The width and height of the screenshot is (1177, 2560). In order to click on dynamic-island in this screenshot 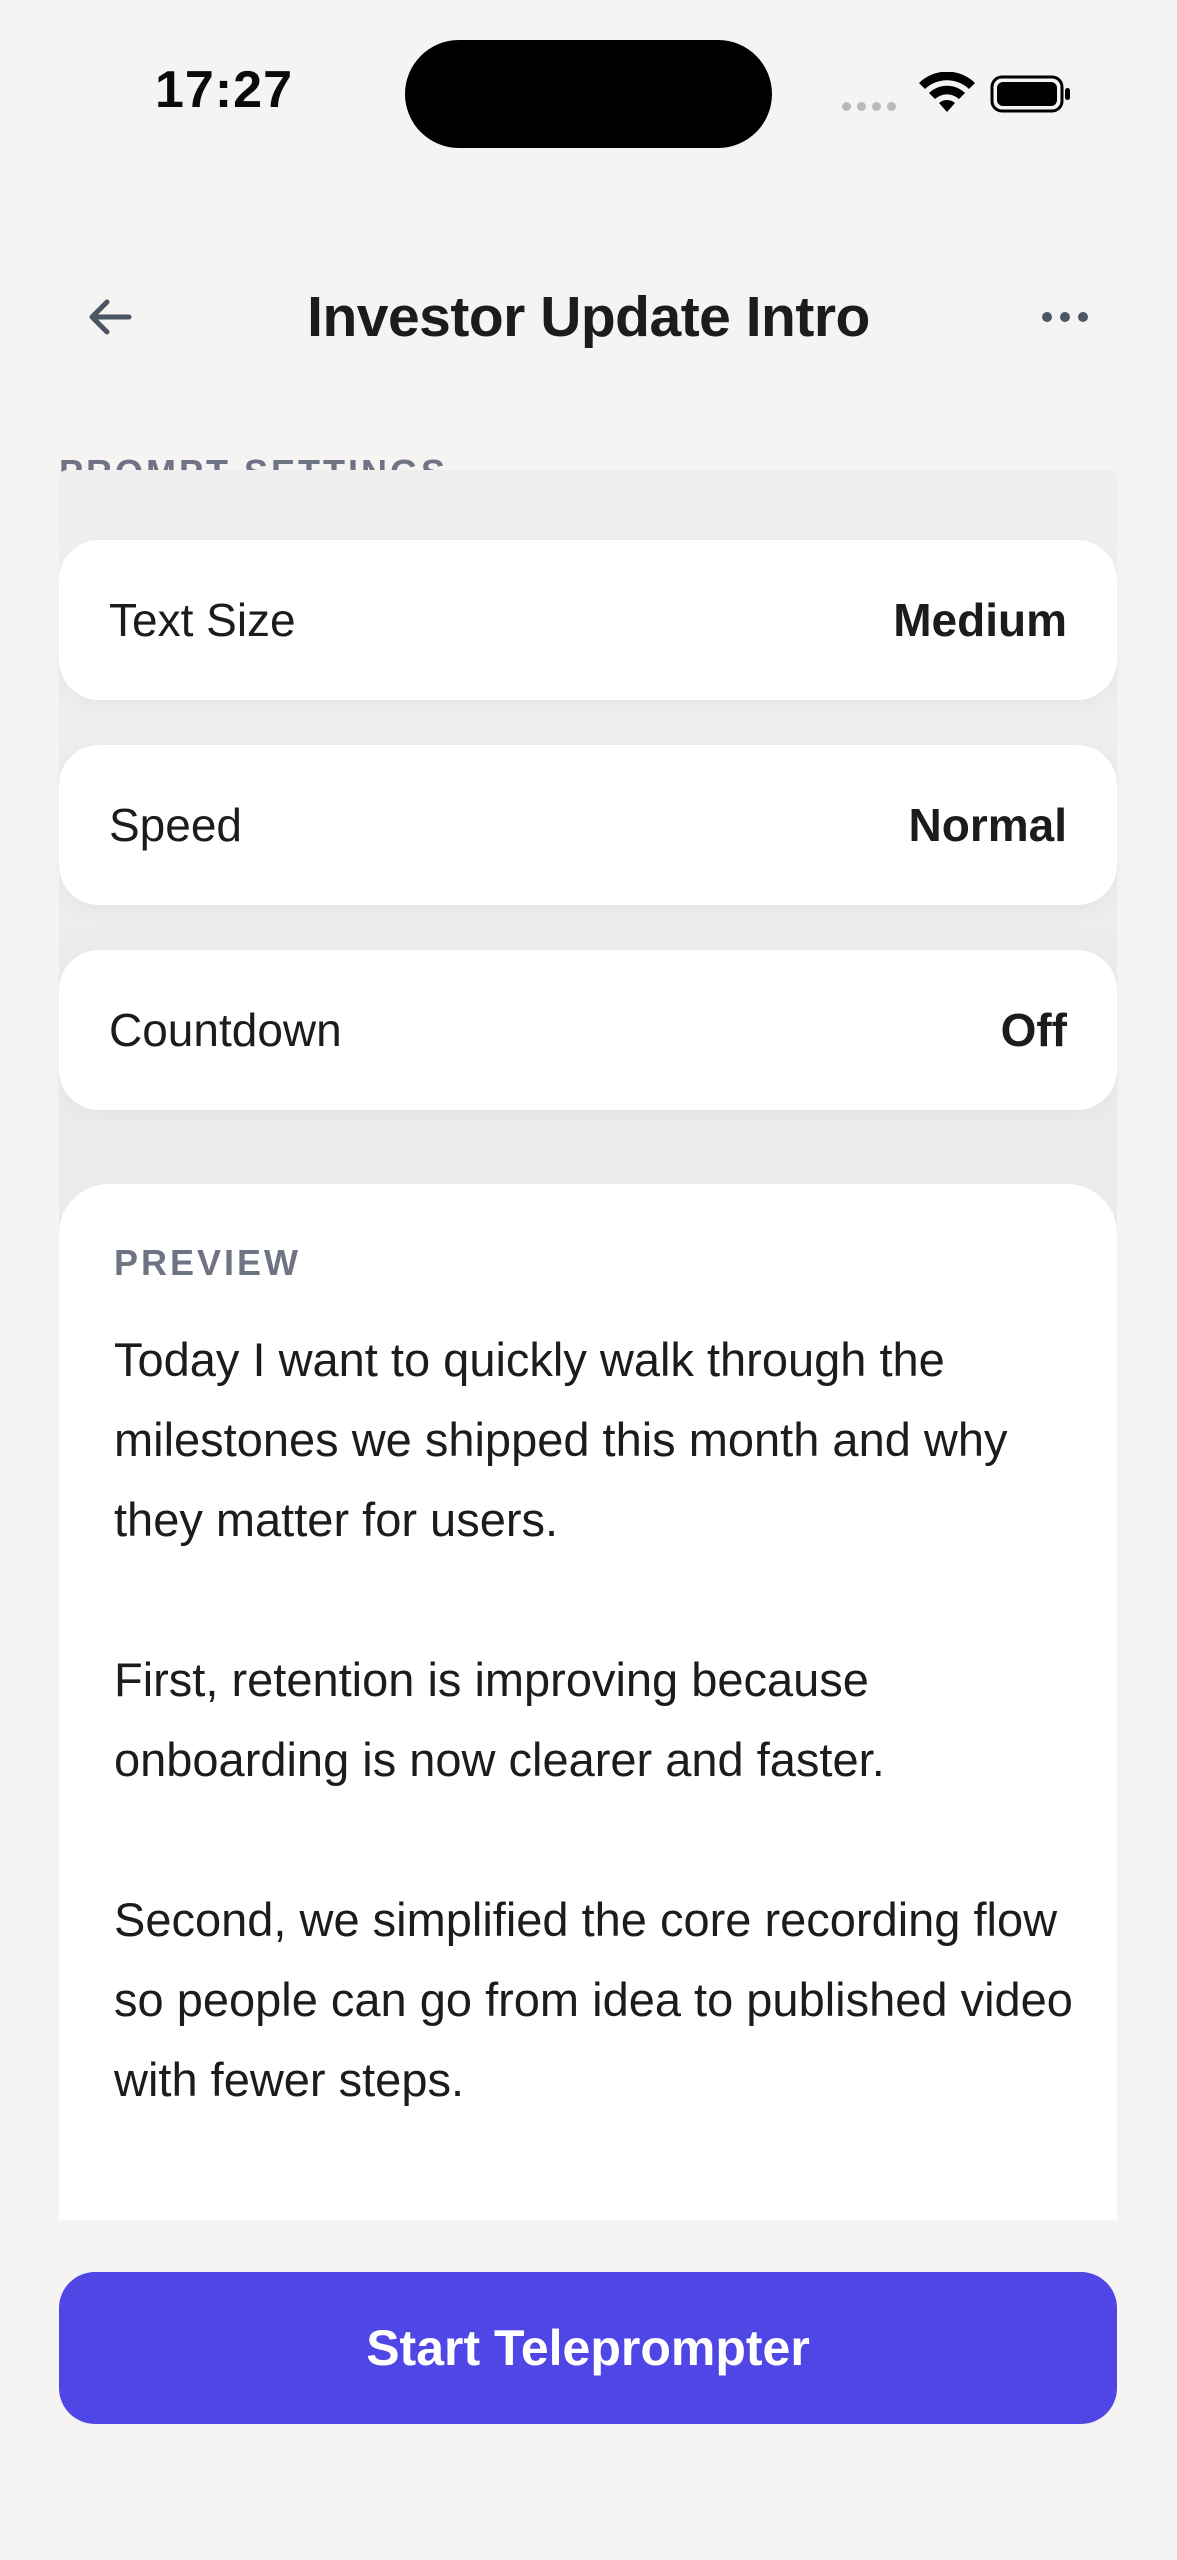, I will do `click(588, 94)`.